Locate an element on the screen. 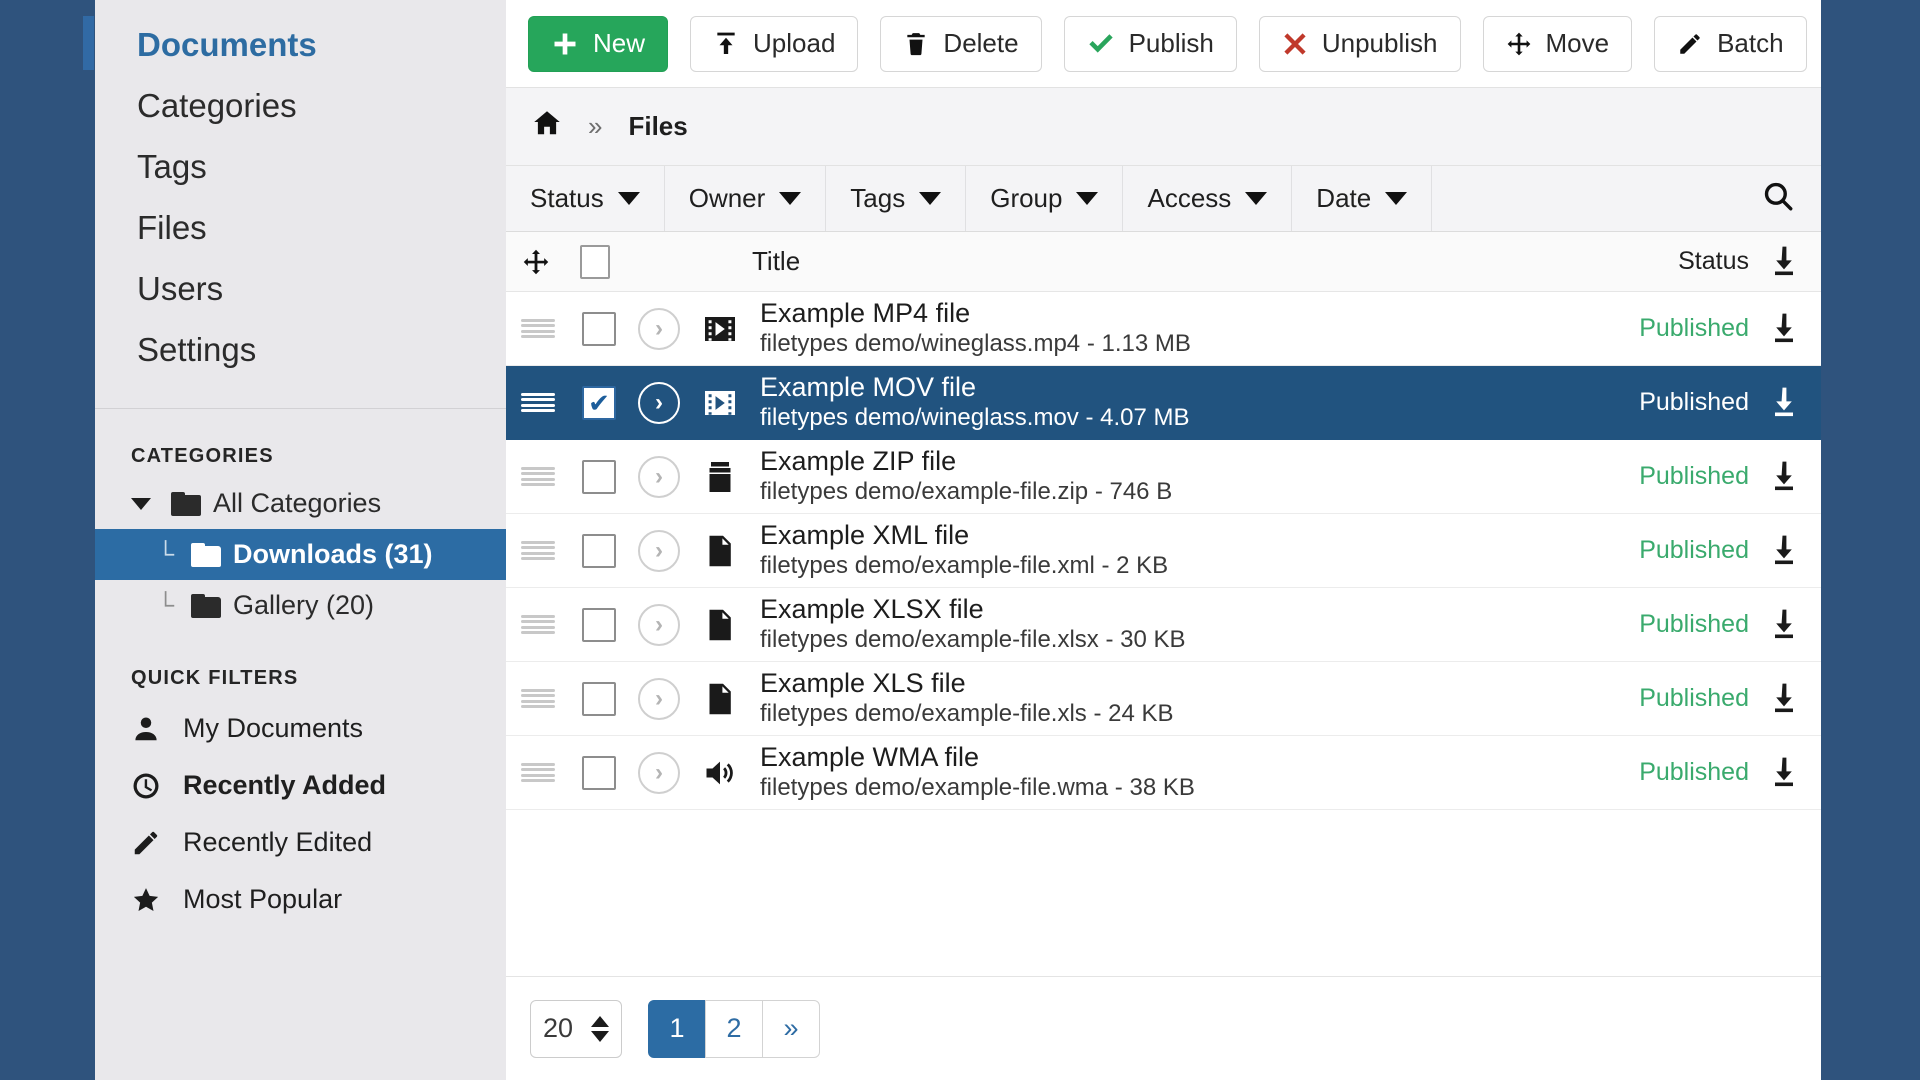  home-icon is located at coordinates (547, 126).